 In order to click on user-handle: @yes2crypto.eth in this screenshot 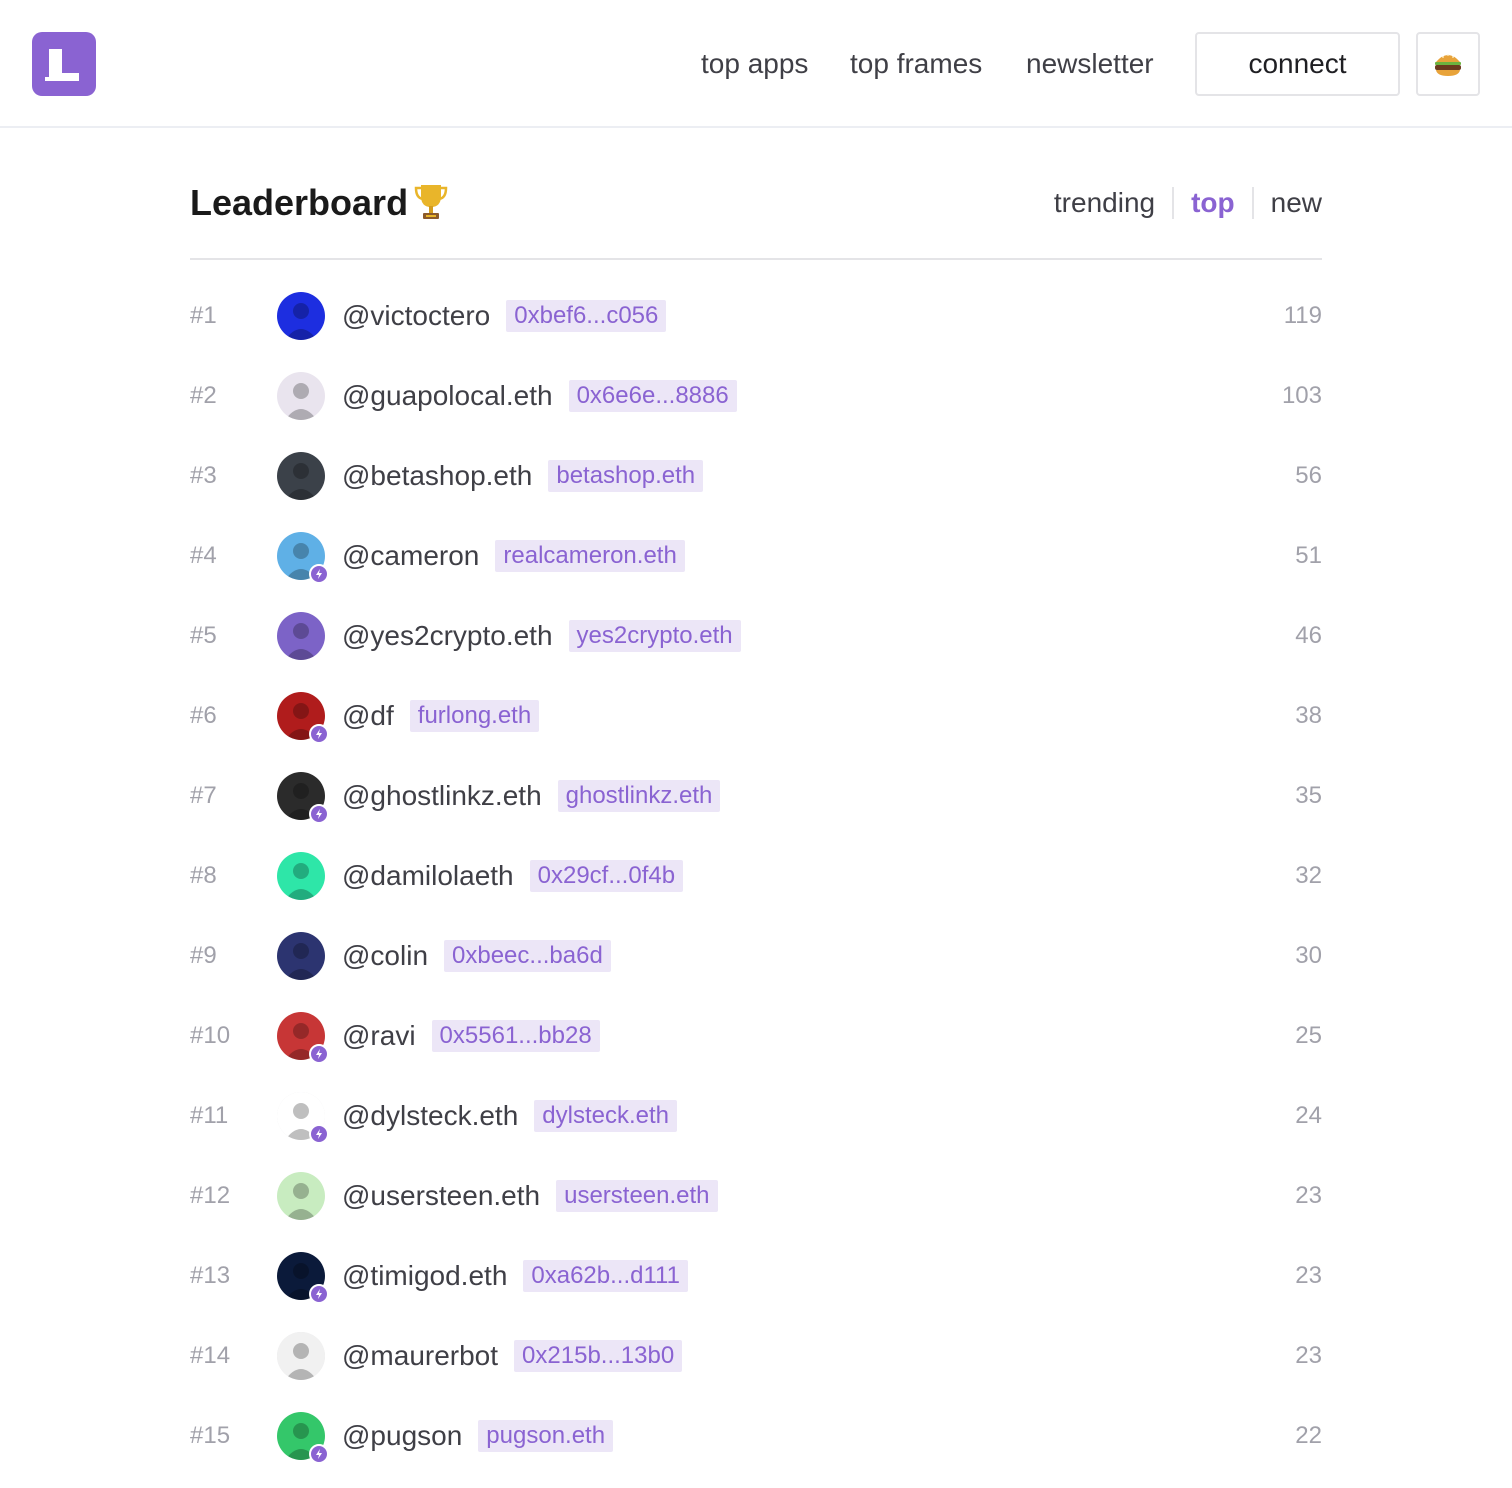, I will do `click(447, 636)`.